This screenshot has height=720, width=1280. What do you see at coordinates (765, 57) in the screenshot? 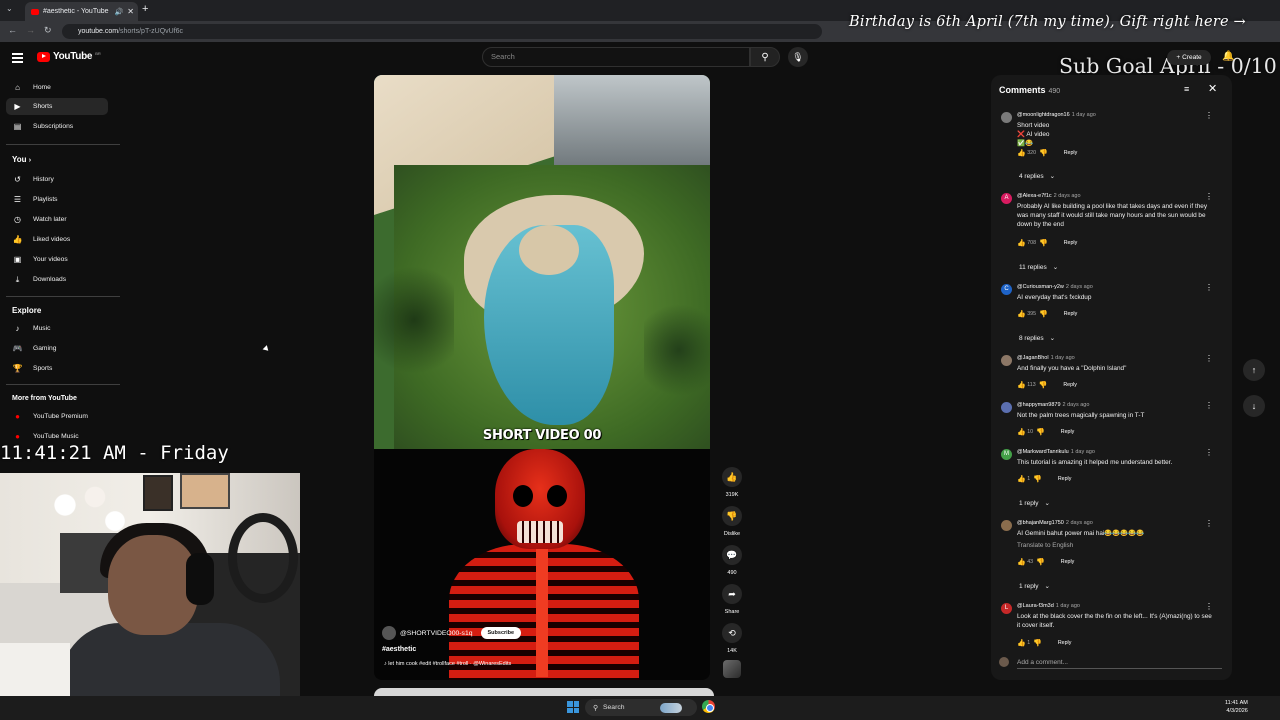
I see `search-button: ⚲` at bounding box center [765, 57].